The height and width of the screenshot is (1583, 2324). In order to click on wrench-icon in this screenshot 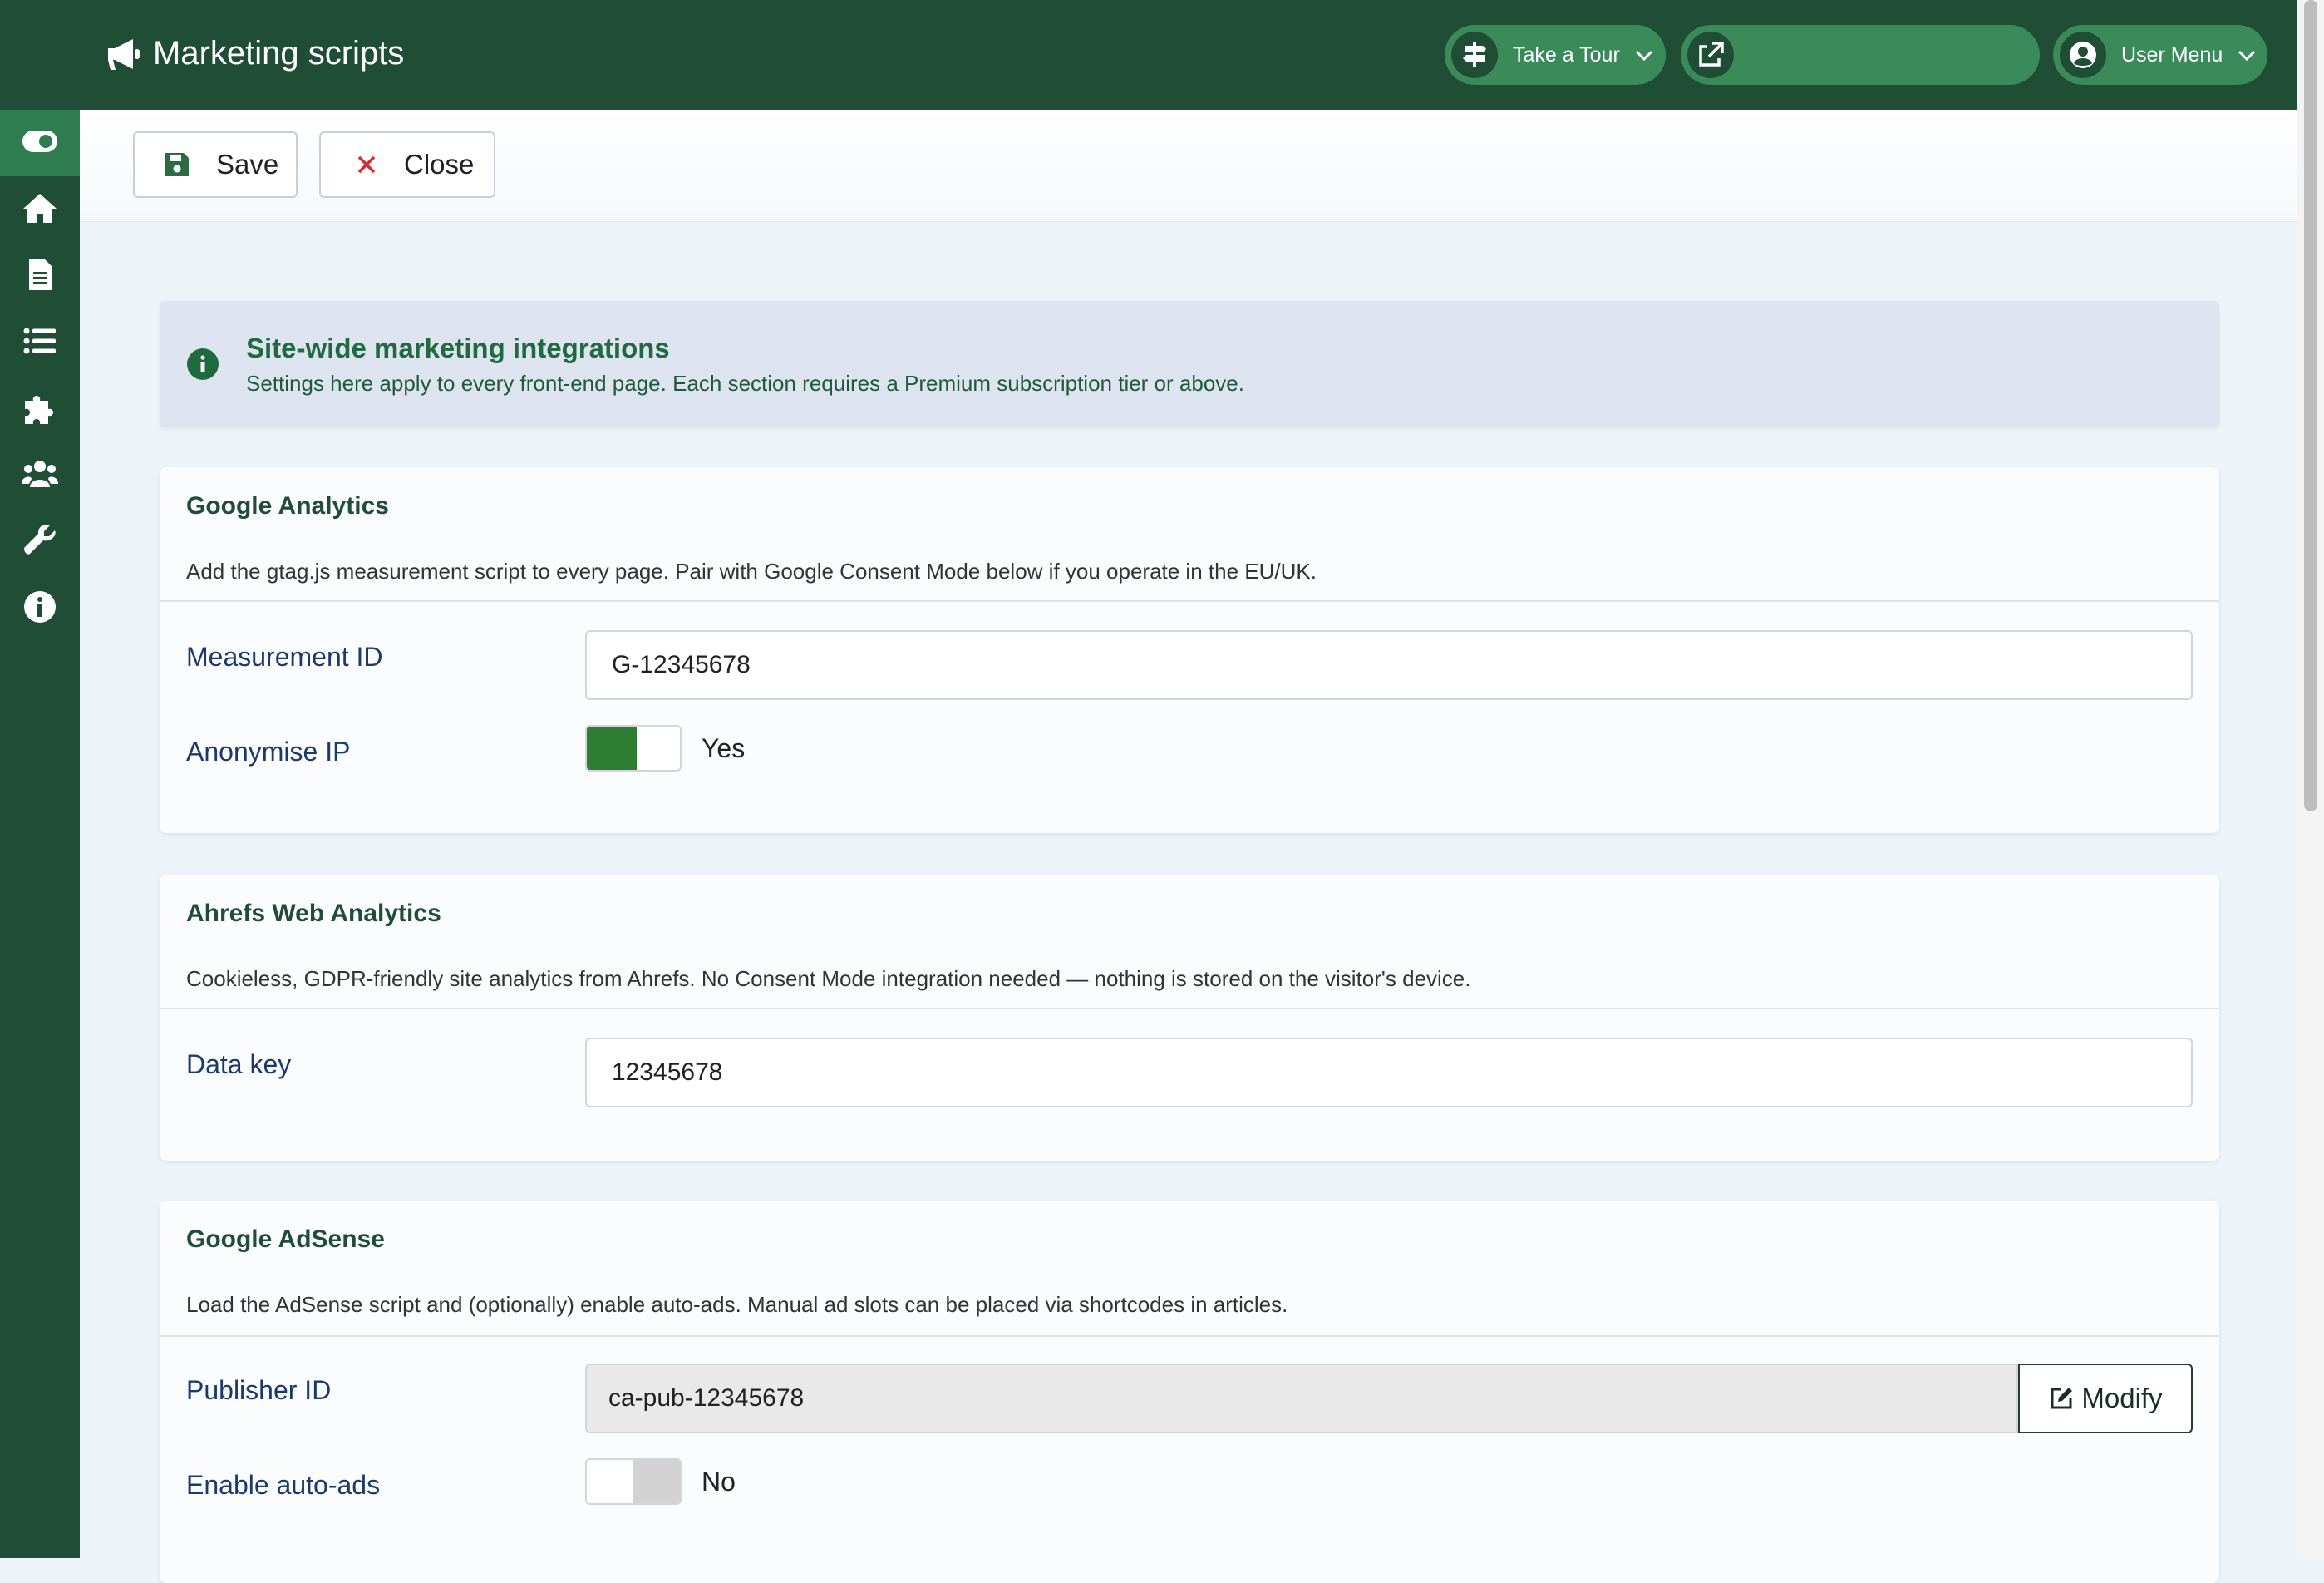, I will do `click(40, 543)`.